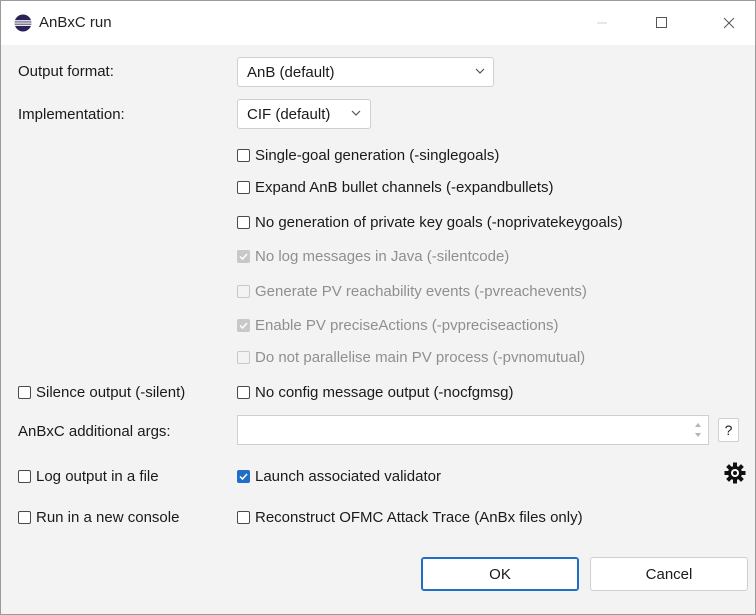 The height and width of the screenshot is (615, 756). I want to click on close-button, so click(729, 23).